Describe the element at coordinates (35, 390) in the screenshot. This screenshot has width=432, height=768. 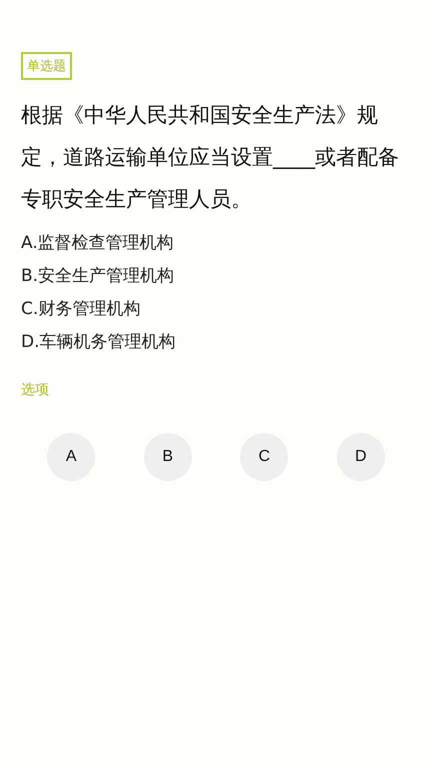
I see `section-label: 选项` at that location.